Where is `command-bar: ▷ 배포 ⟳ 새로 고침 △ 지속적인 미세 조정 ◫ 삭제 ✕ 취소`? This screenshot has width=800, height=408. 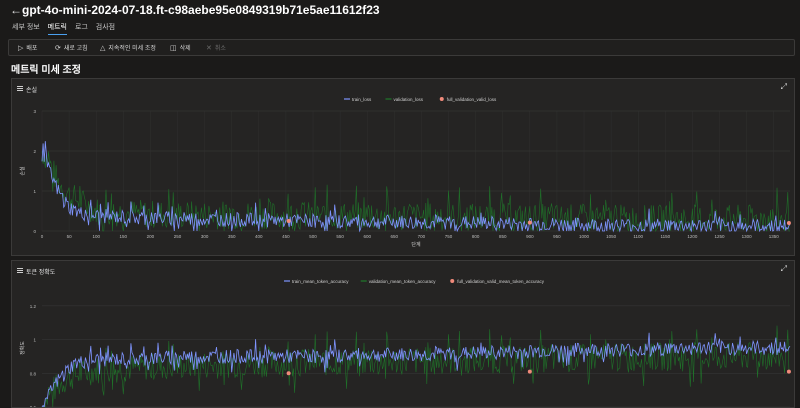 command-bar: ▷ 배포 ⟳ 새로 고침 △ 지속적인 미세 조정 ◫ 삭제 ✕ 취소 is located at coordinates (401, 47).